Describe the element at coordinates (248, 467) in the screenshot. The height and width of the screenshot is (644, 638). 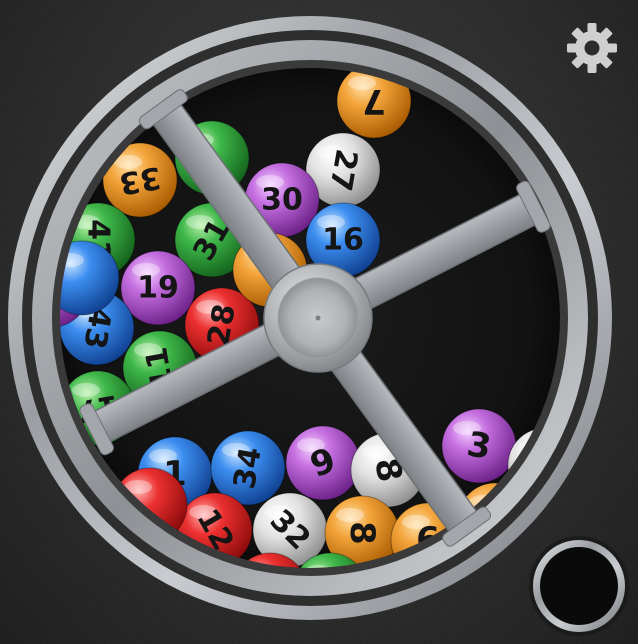
I see `ball-number: 34` at that location.